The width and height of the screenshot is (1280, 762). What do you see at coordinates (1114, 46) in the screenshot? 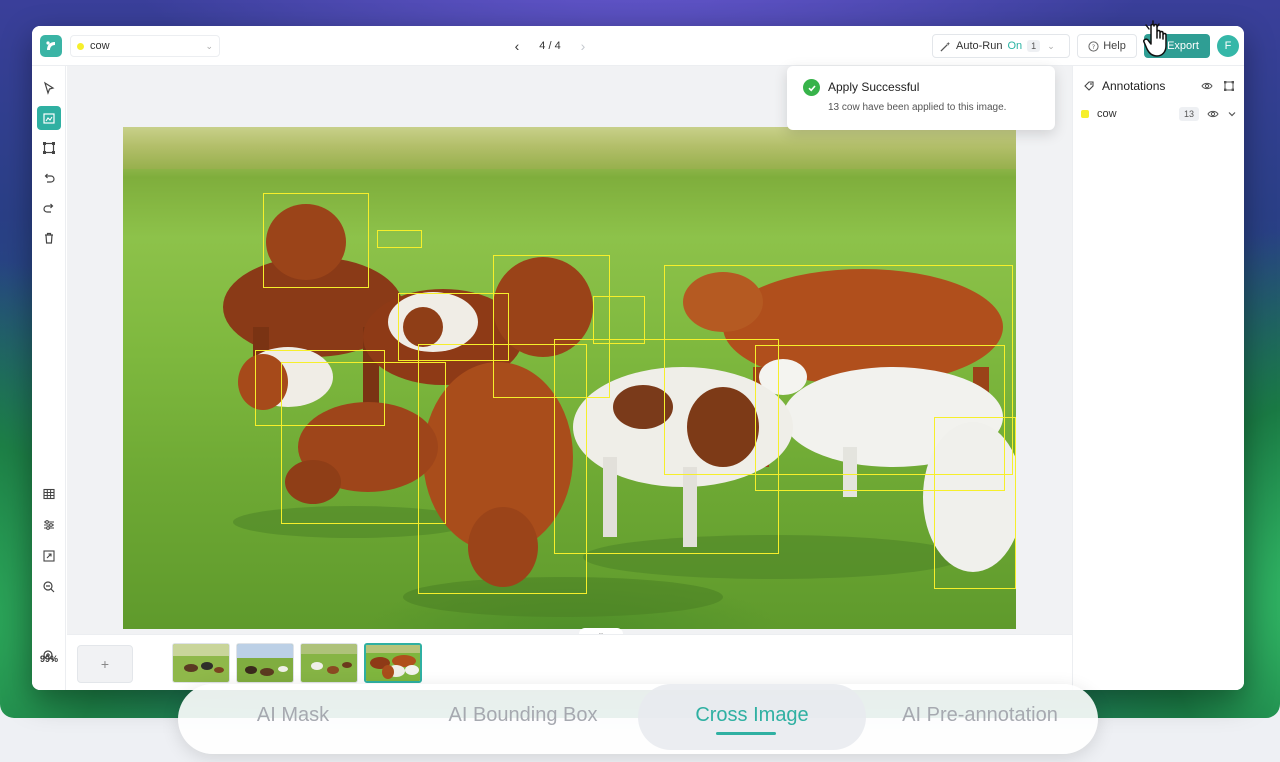
I see `help-label: Help` at bounding box center [1114, 46].